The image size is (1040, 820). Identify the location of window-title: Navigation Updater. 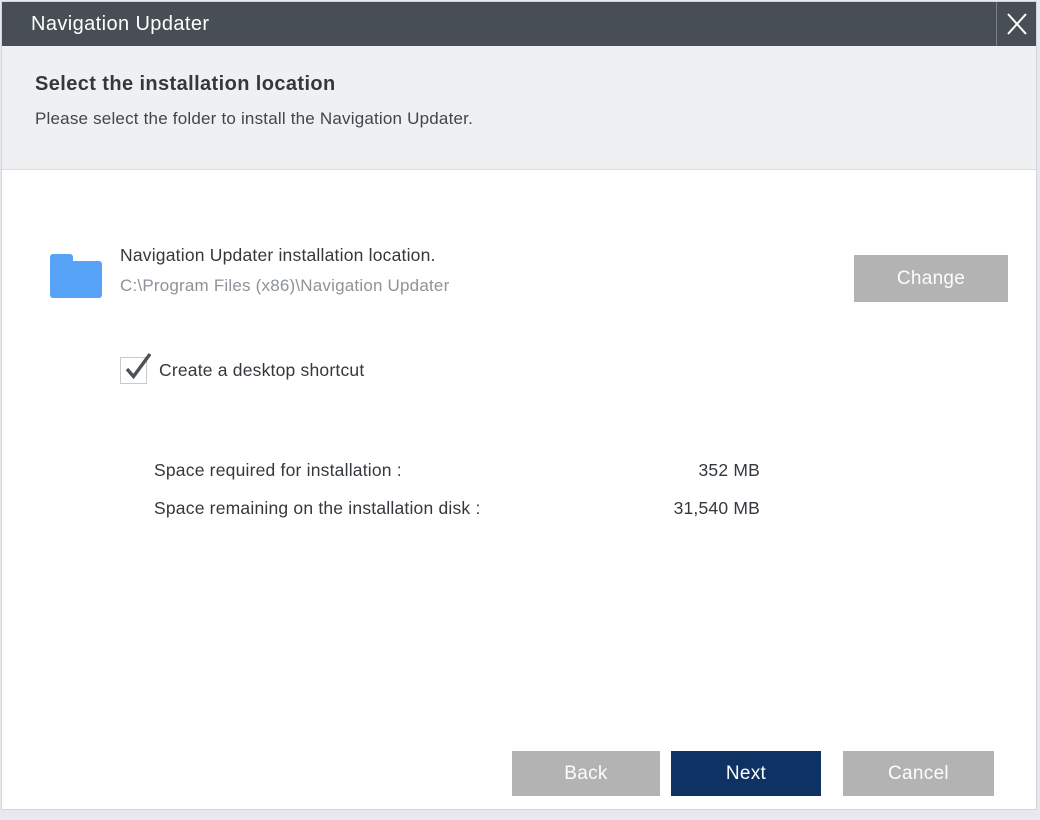
(120, 23).